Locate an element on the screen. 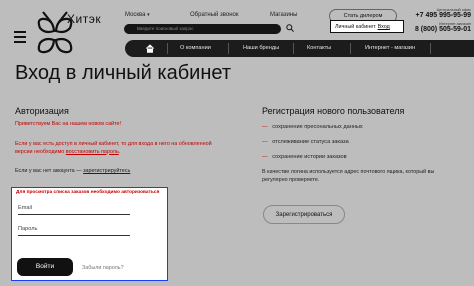 The image size is (474, 286). nav-item-about: О компании is located at coordinates (195, 48).